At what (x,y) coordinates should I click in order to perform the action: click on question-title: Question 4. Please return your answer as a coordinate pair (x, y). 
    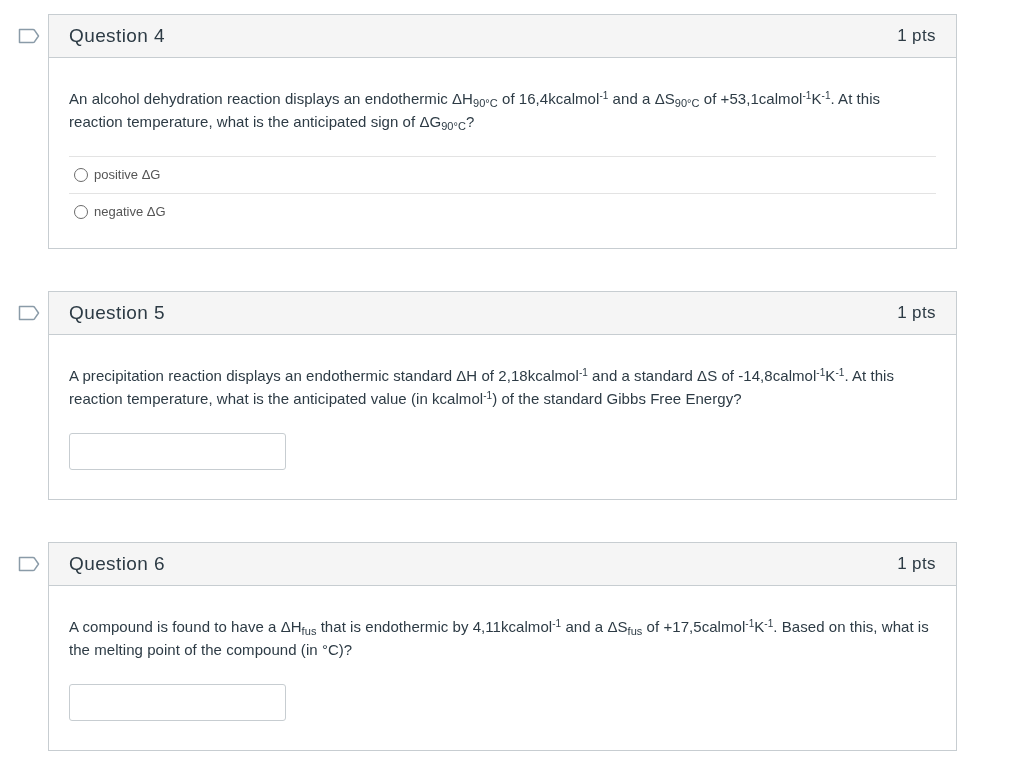
    Looking at the image, I should click on (117, 35).